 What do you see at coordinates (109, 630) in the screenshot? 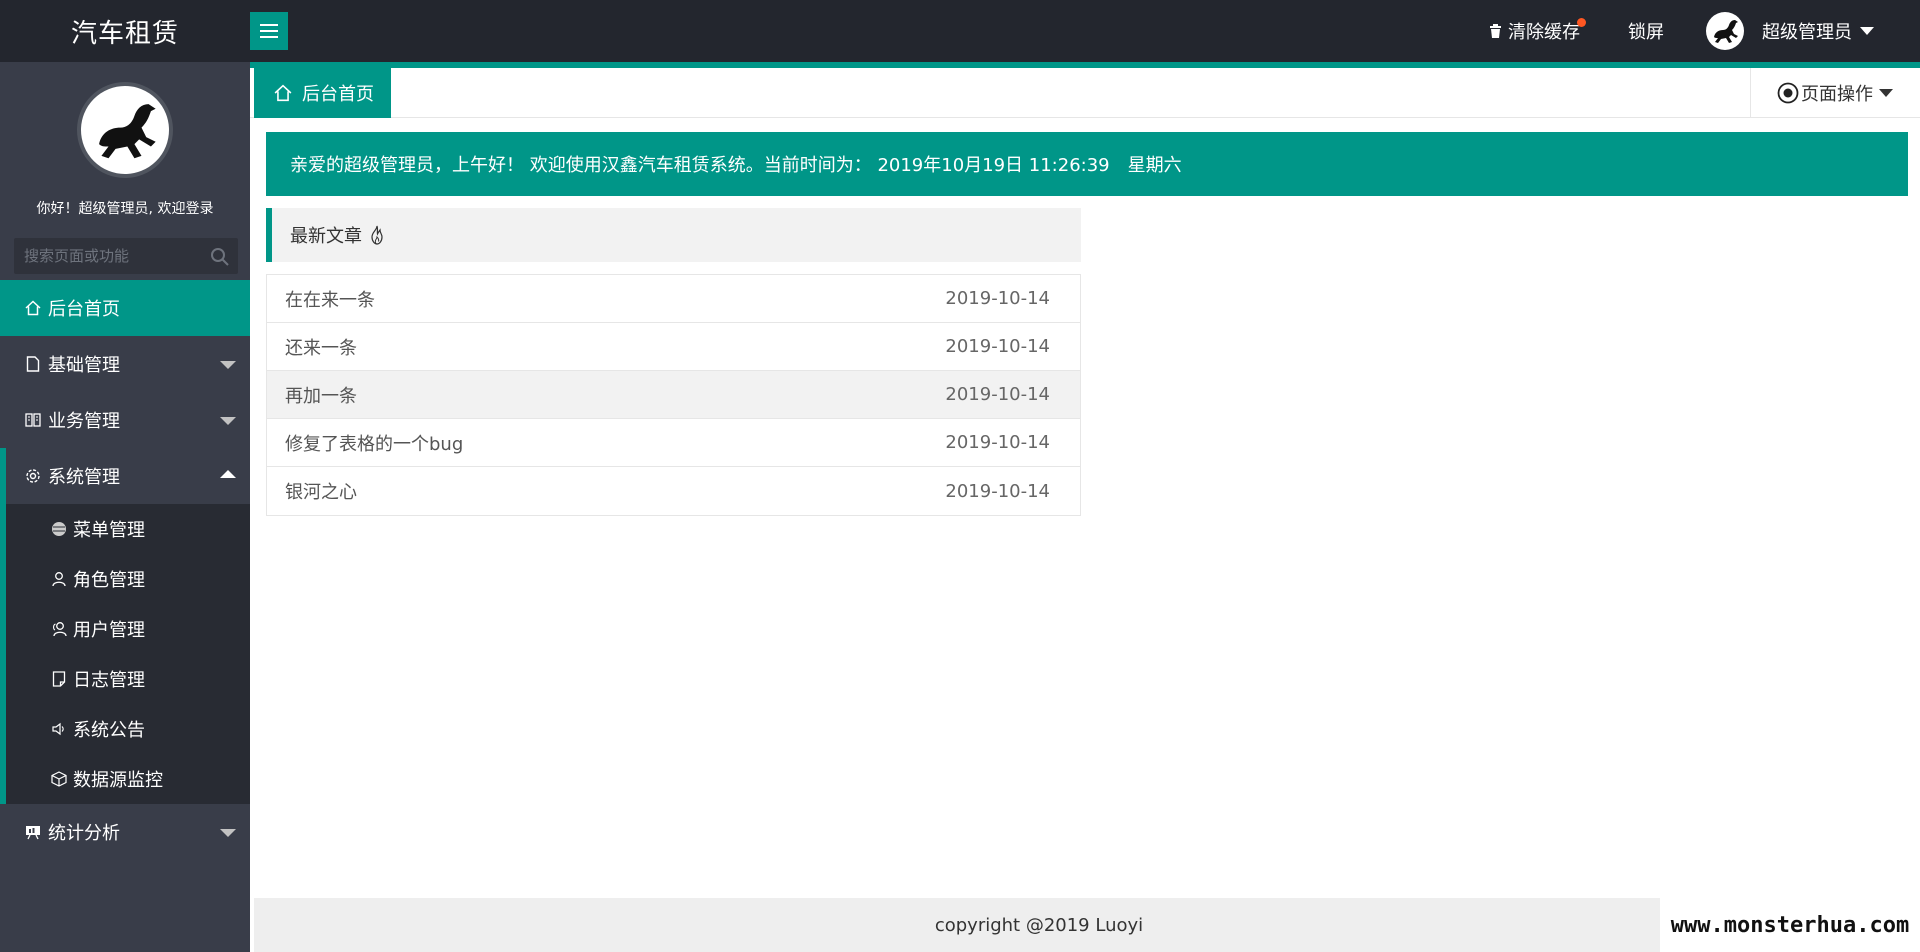
I see `sub-item-label: 用户管理` at bounding box center [109, 630].